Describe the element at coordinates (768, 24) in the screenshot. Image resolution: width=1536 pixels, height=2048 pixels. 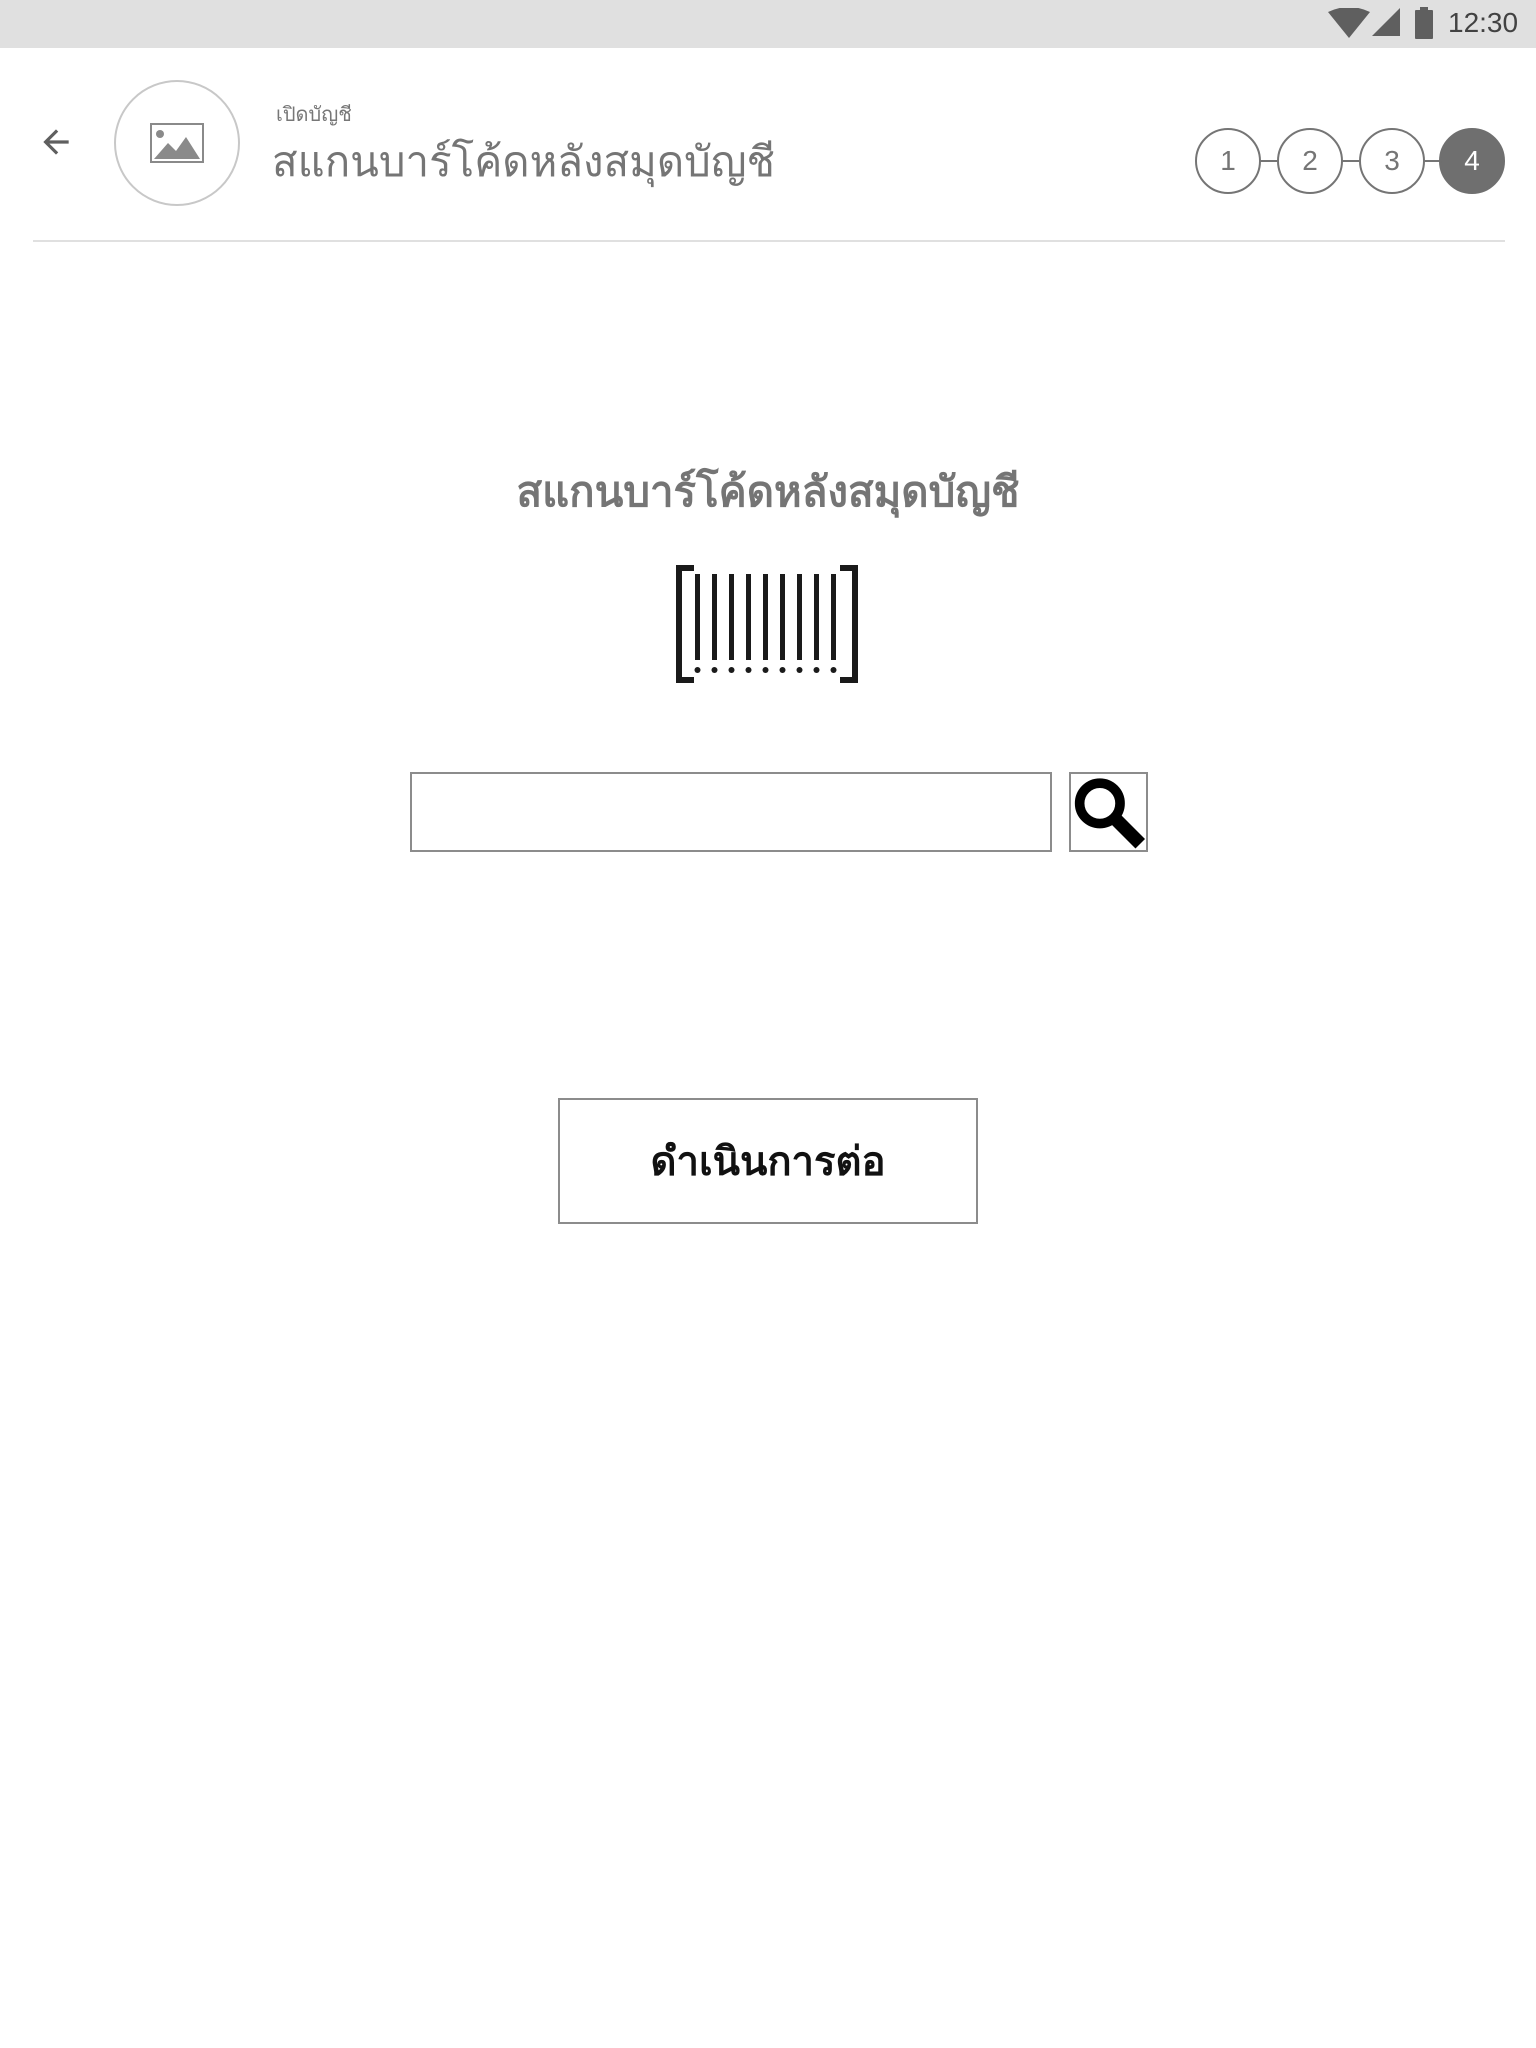
I see `status-bar: 12:30` at that location.